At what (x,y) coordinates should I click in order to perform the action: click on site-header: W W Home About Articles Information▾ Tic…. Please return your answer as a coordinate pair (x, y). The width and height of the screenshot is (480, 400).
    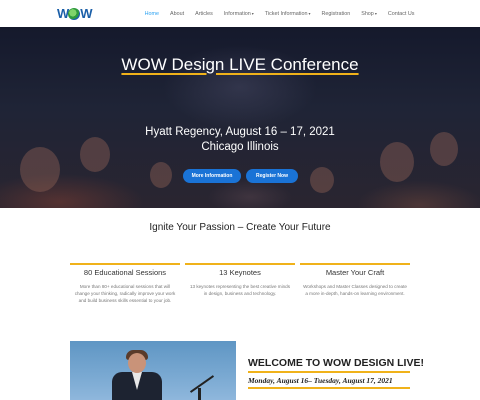
    Looking at the image, I should click on (240, 13).